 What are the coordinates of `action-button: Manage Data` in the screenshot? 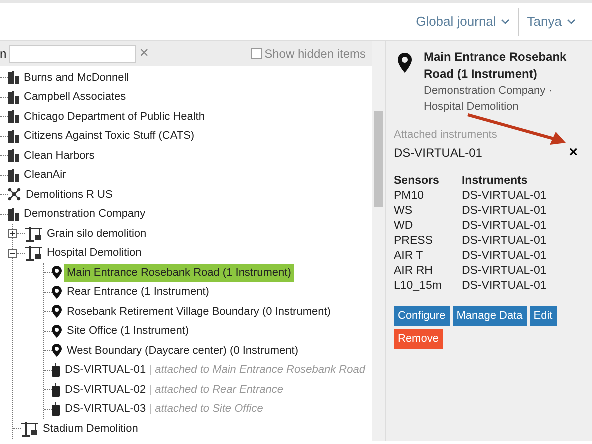 It's located at (489, 316).